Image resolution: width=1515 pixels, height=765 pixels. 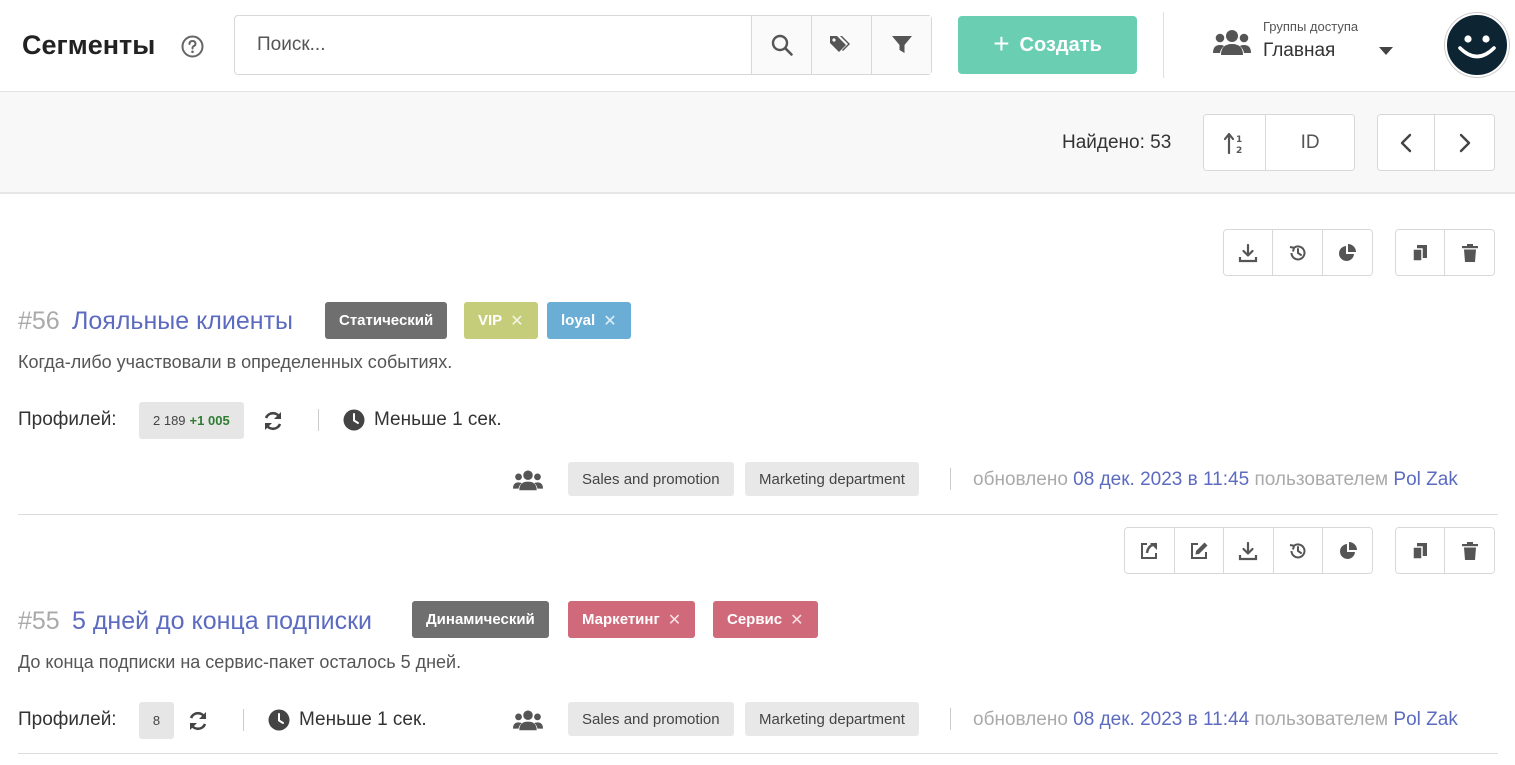 What do you see at coordinates (480, 619) in the screenshot?
I see `segment-type-badge: Динамический` at bounding box center [480, 619].